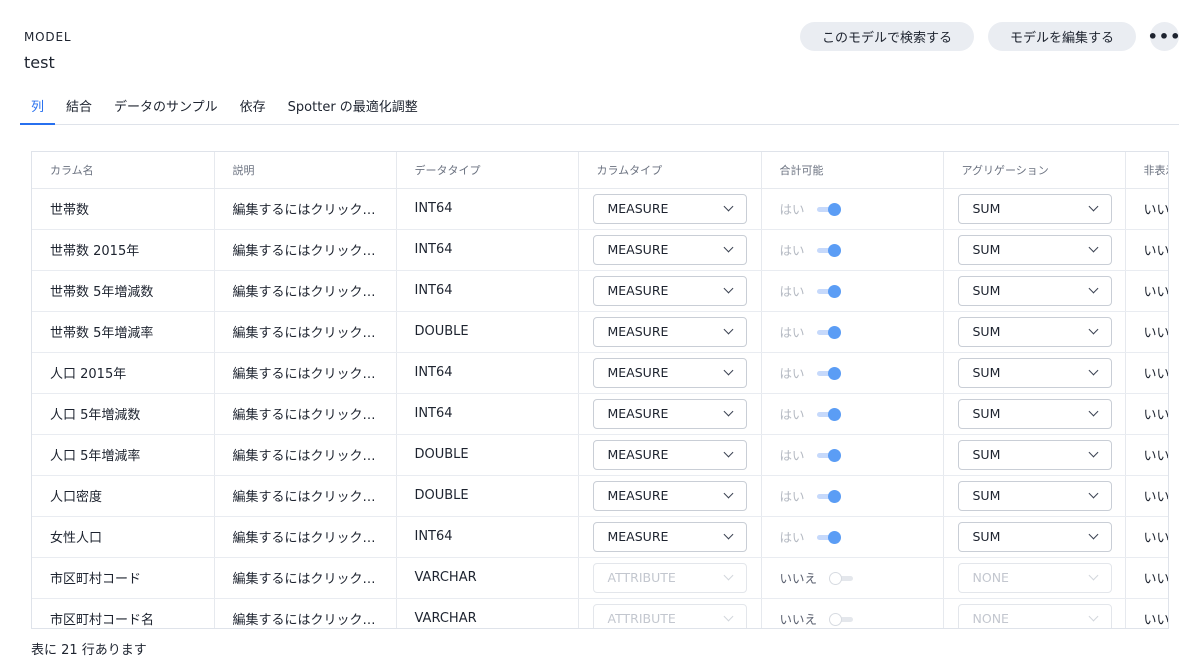 The height and width of the screenshot is (665, 1199). I want to click on table-row: 世帯数 5年増減数編集するにはクリック…INT64 MEASURE はい SUM いいえ, so click(600, 291).